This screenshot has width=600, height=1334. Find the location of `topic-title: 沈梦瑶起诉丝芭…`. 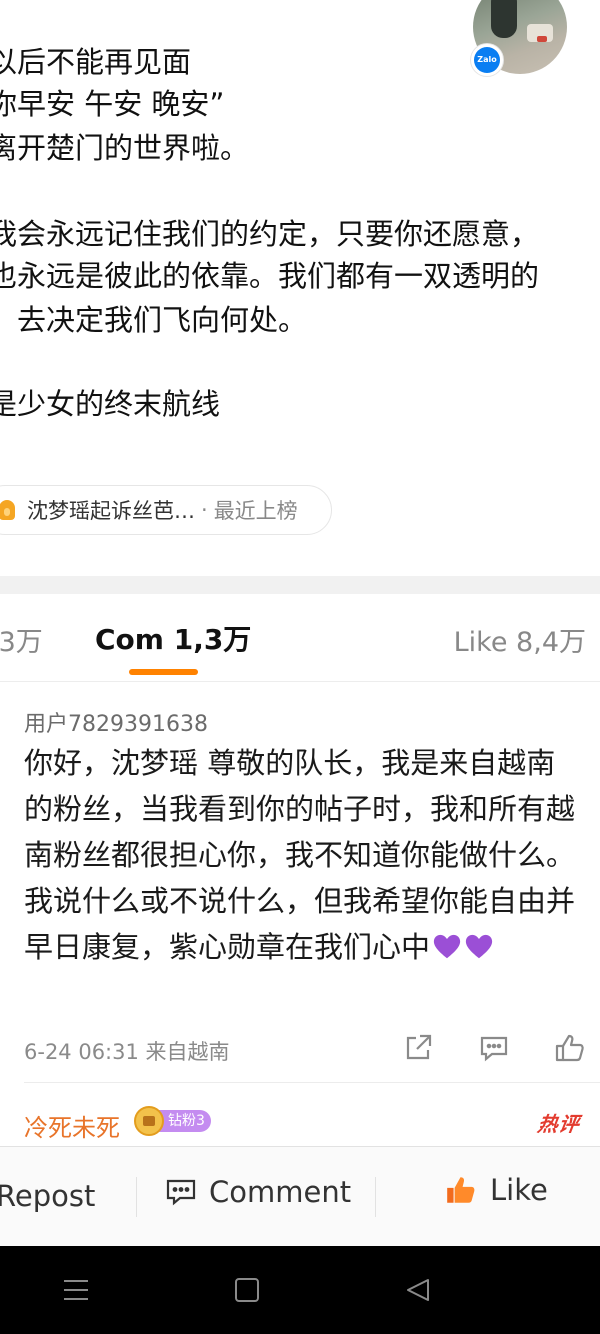

topic-title: 沈梦瑶起诉丝芭… is located at coordinates (111, 511).